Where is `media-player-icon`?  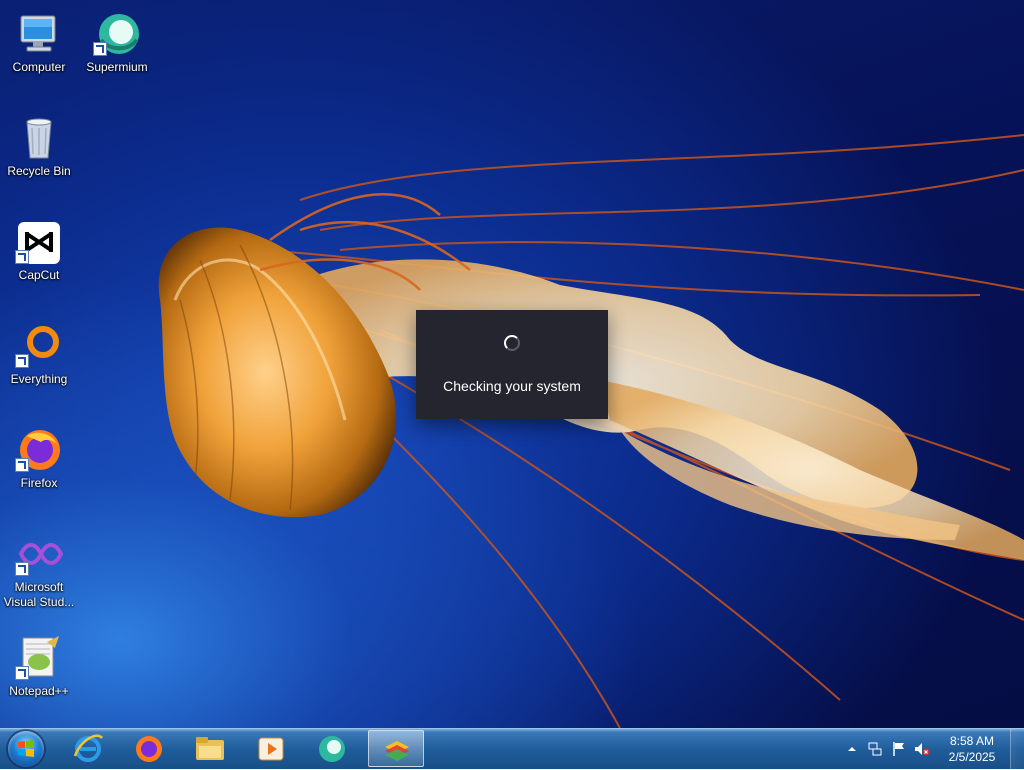 media-player-icon is located at coordinates (271, 749).